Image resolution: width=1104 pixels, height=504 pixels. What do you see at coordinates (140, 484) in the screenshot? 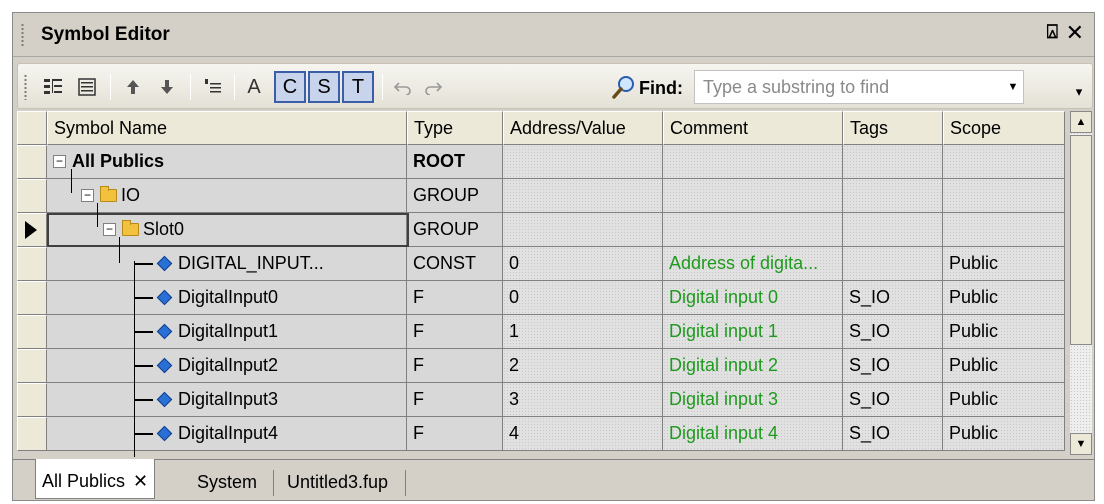
I see `close-tab-icon: ✕` at bounding box center [140, 484].